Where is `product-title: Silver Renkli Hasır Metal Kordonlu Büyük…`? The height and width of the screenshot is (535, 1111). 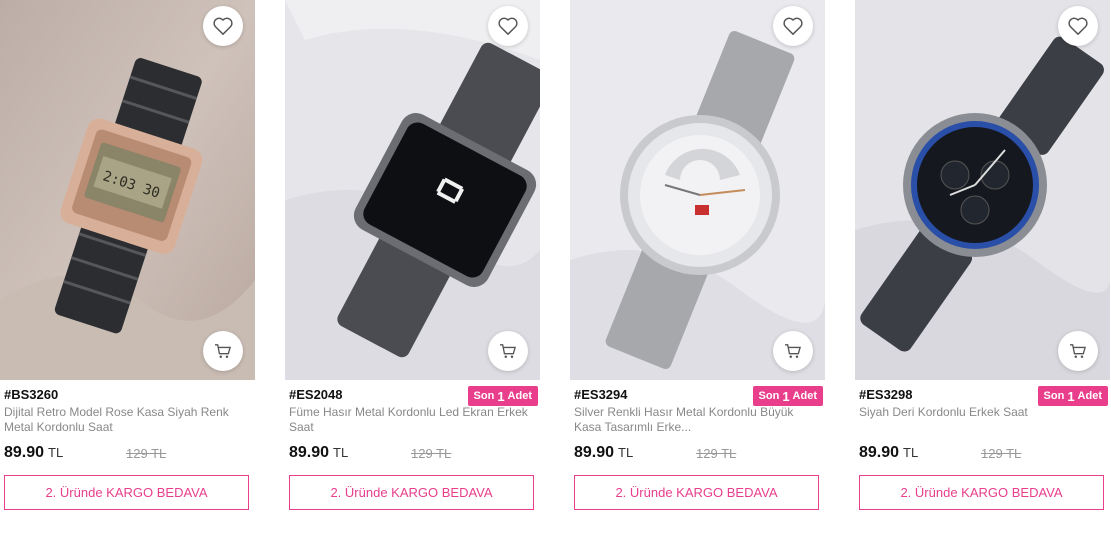
product-title: Silver Renkli Hasır Metal Kordonlu Büyük… is located at coordinates (694, 420).